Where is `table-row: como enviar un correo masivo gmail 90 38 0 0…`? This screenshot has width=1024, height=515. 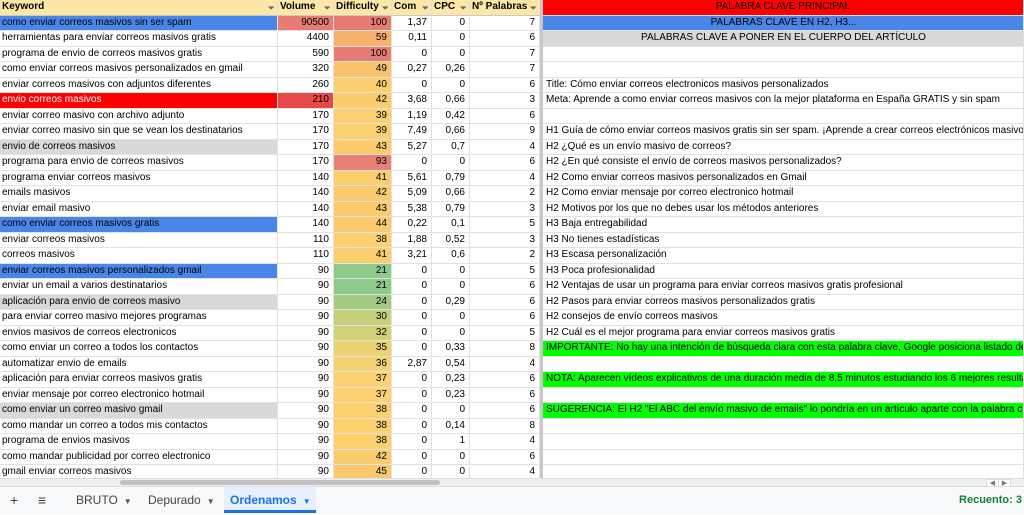 table-row: como enviar un correo masivo gmail 90 38 0 0… is located at coordinates (512, 411).